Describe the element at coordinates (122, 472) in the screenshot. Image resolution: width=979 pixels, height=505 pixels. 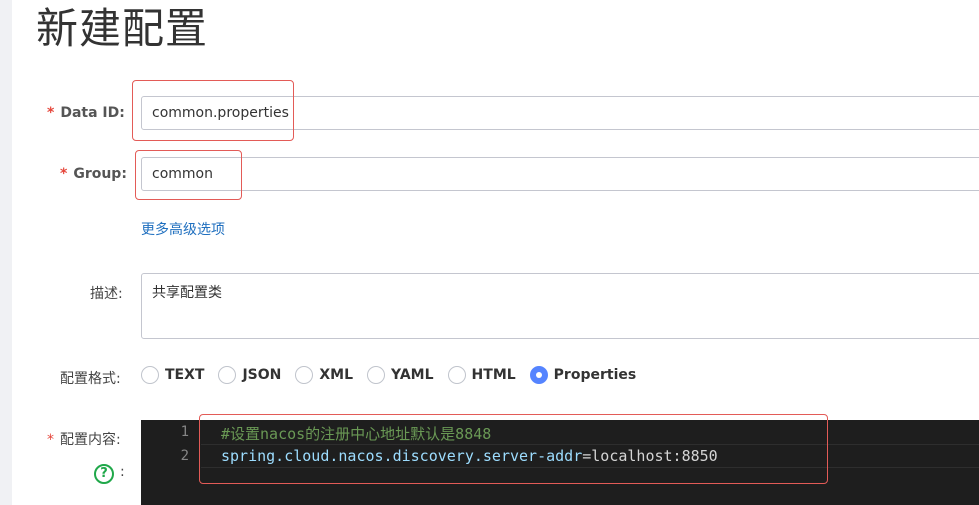
I see `help-colon: :` at that location.